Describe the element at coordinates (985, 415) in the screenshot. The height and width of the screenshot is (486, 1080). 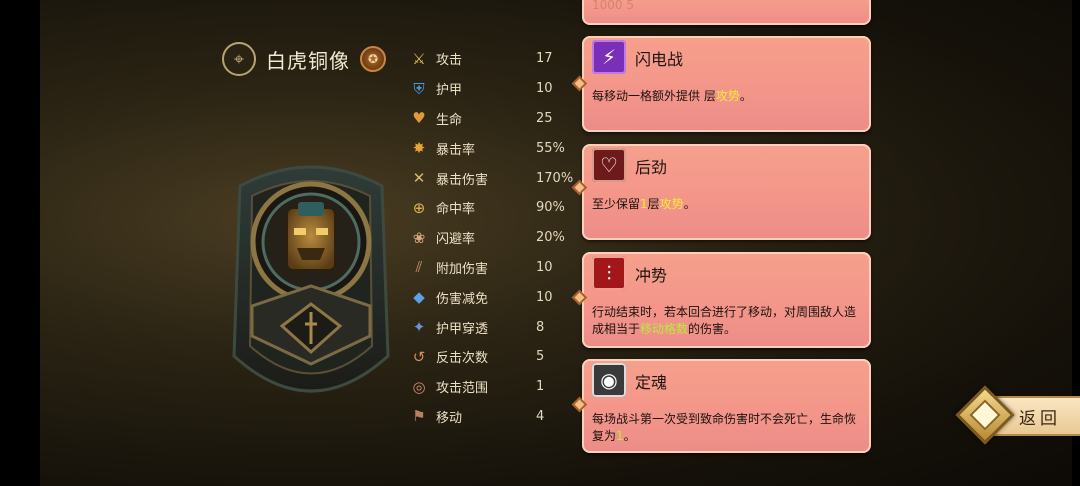
I see `back-emblem-inner` at that location.